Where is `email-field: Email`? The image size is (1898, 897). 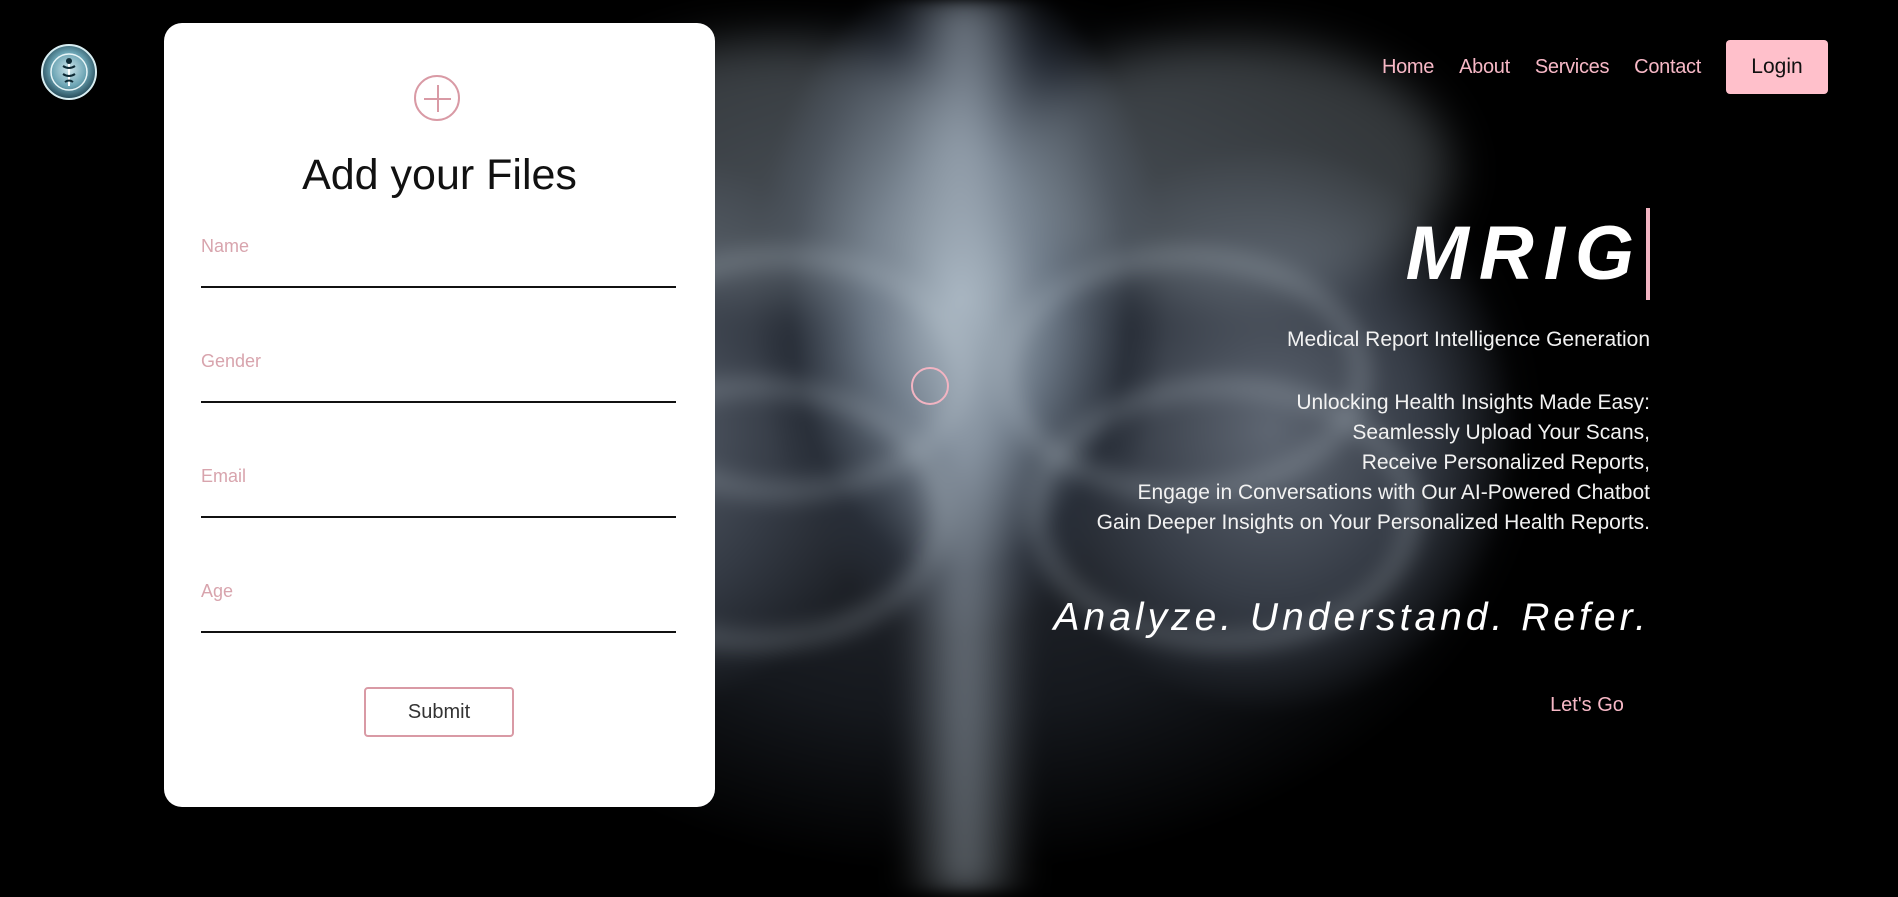
email-field: Email is located at coordinates (438, 492).